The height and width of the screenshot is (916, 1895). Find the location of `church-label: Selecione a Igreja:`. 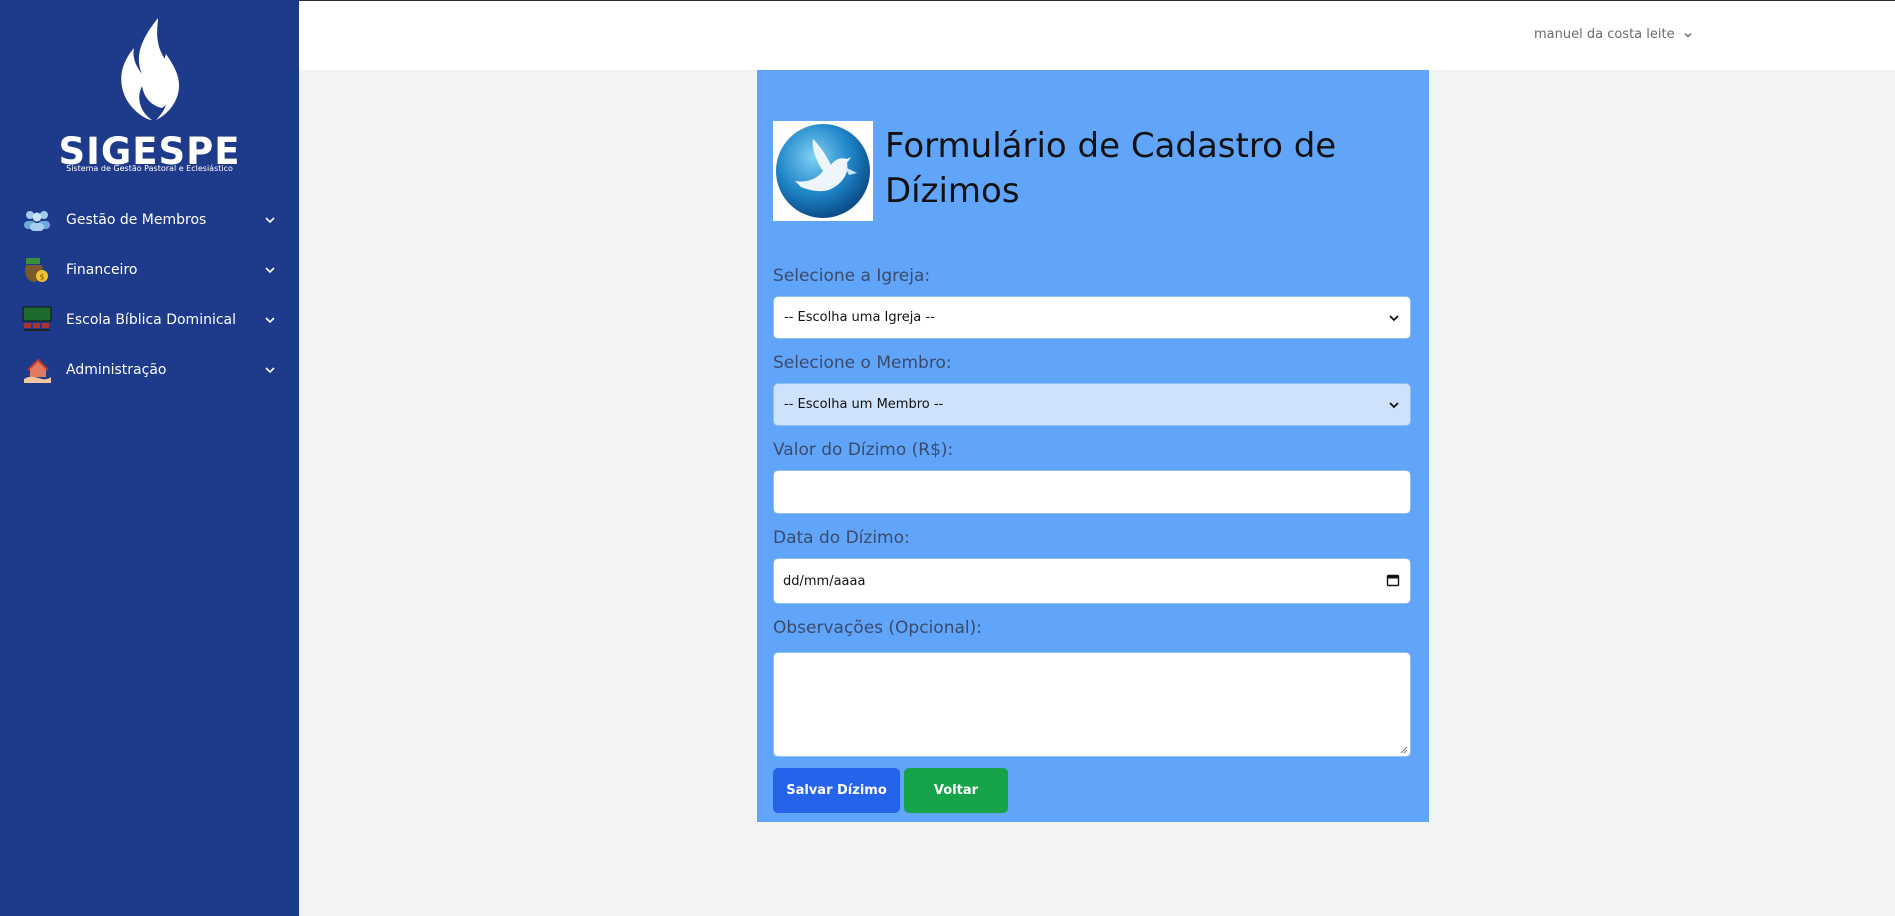

church-label: Selecione a Igreja: is located at coordinates (852, 276).